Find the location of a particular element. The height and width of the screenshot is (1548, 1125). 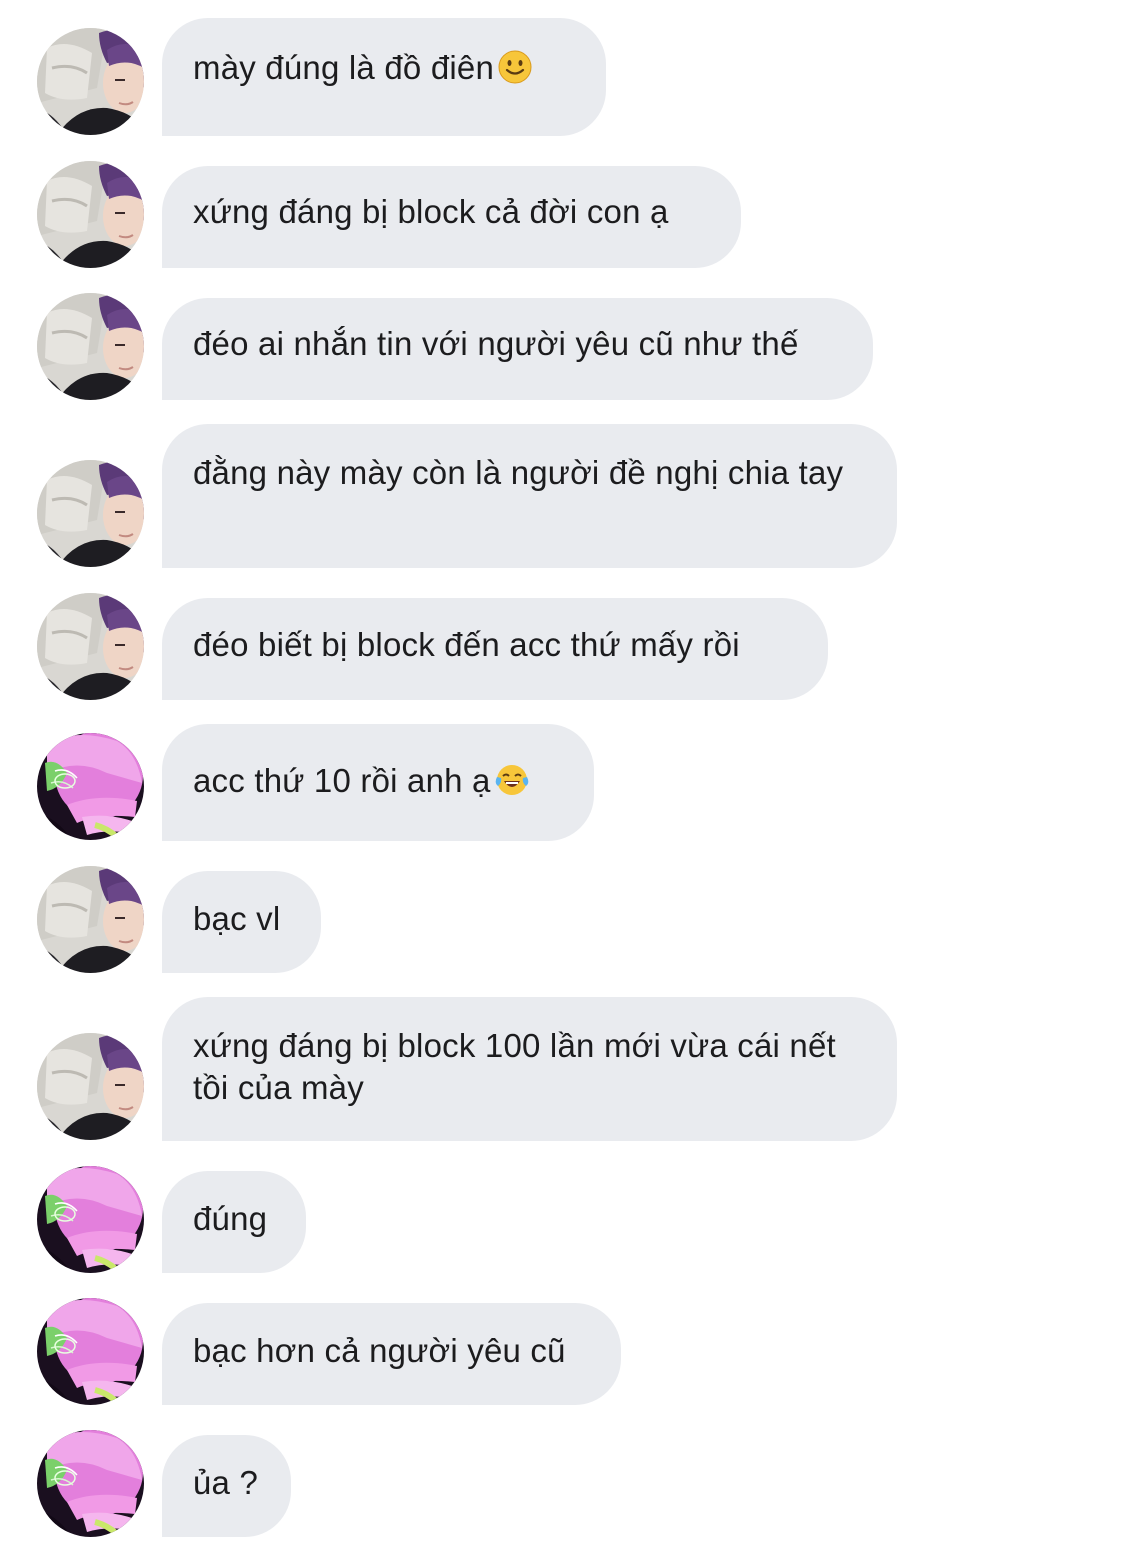

message-bubble: đéo ai nhắn tin với người yêu cũ như thế is located at coordinates (517, 349).